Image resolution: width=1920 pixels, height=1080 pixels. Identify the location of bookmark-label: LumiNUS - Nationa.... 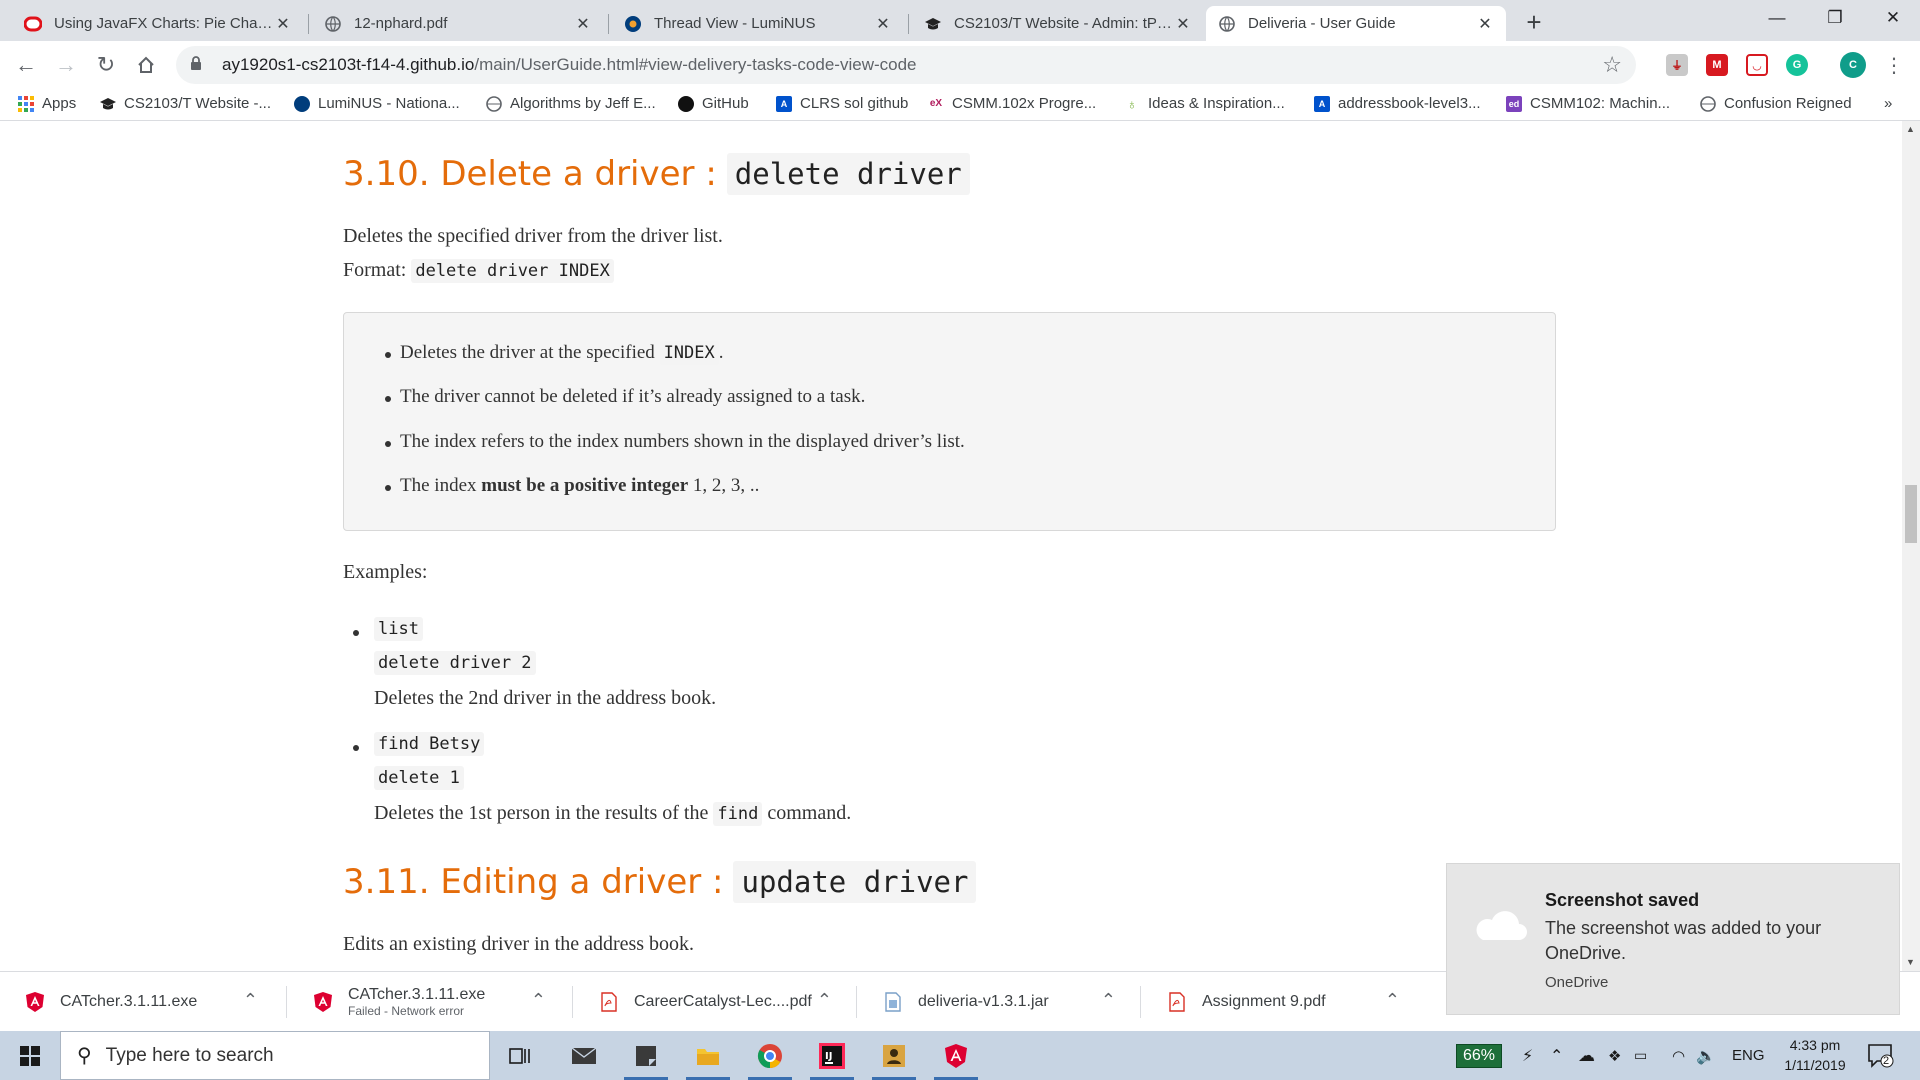
(389, 103).